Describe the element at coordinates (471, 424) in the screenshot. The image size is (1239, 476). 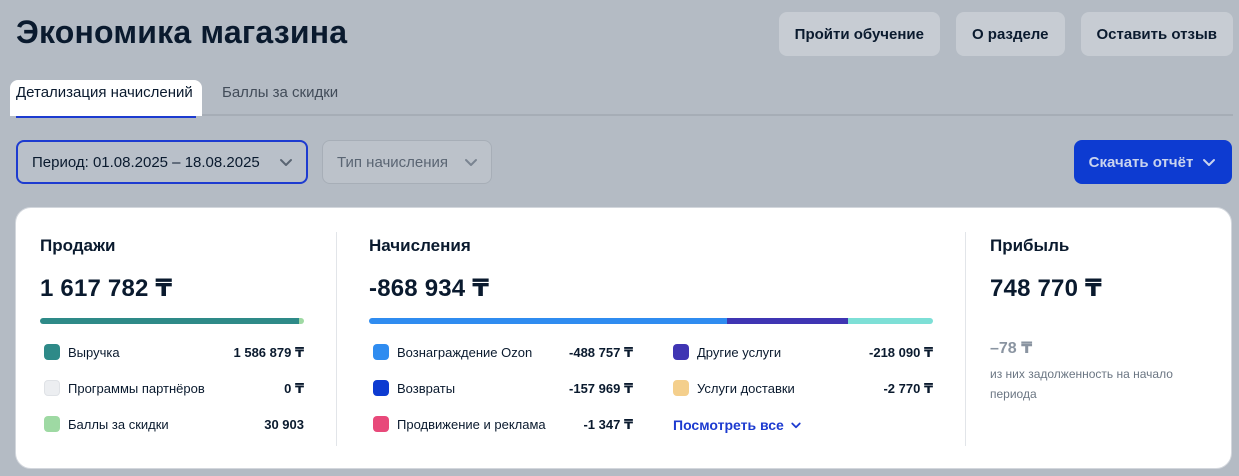
I see `legend-label: Продвижение и реклама` at that location.